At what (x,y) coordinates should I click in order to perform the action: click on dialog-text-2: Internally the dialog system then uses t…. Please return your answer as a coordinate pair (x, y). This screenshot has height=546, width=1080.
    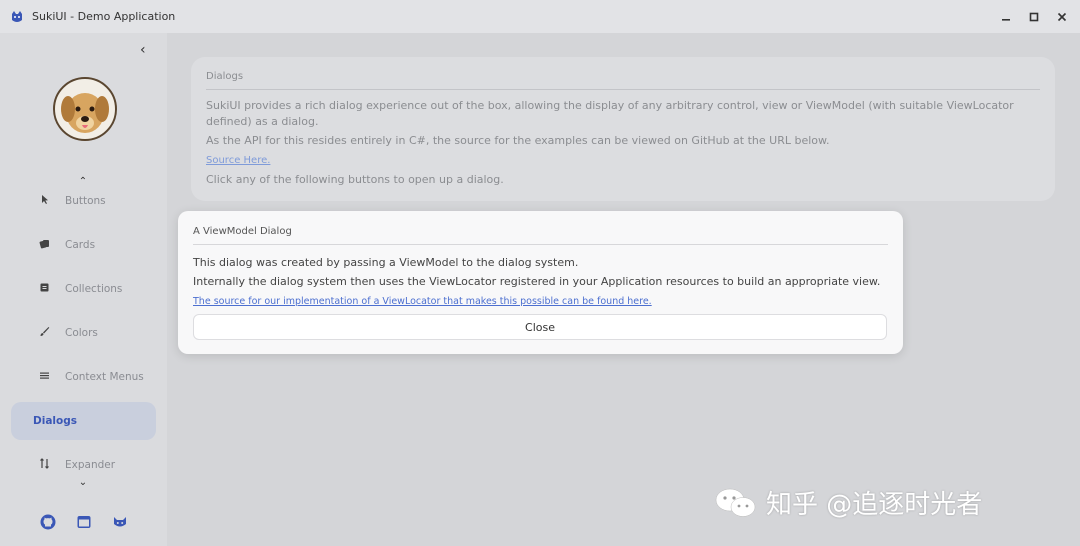
    Looking at the image, I should click on (537, 281).